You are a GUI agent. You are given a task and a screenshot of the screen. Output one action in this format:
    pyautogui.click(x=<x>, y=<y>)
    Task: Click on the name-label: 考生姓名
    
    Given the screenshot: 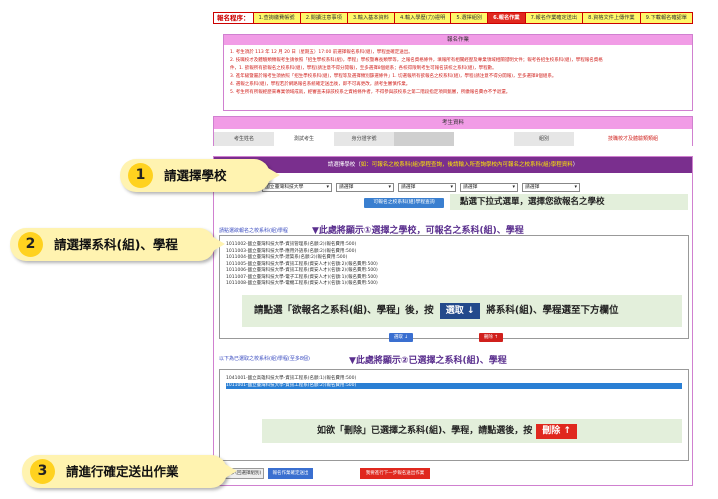 What is the action you would take?
    pyautogui.click(x=244, y=139)
    